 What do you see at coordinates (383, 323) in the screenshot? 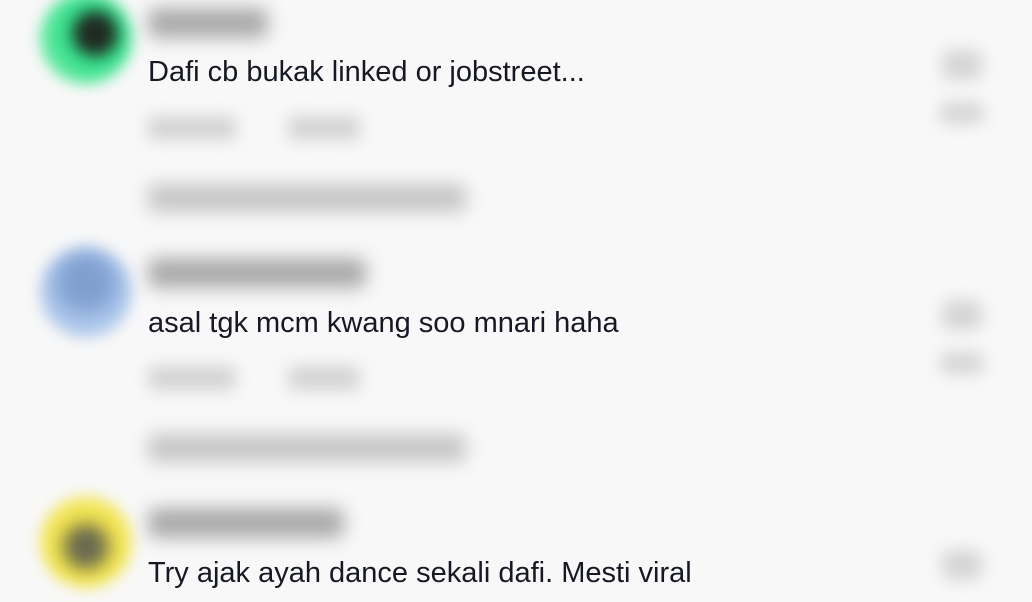
I see `comment-text: asal tgk mcm kwang soo mnari haha` at bounding box center [383, 323].